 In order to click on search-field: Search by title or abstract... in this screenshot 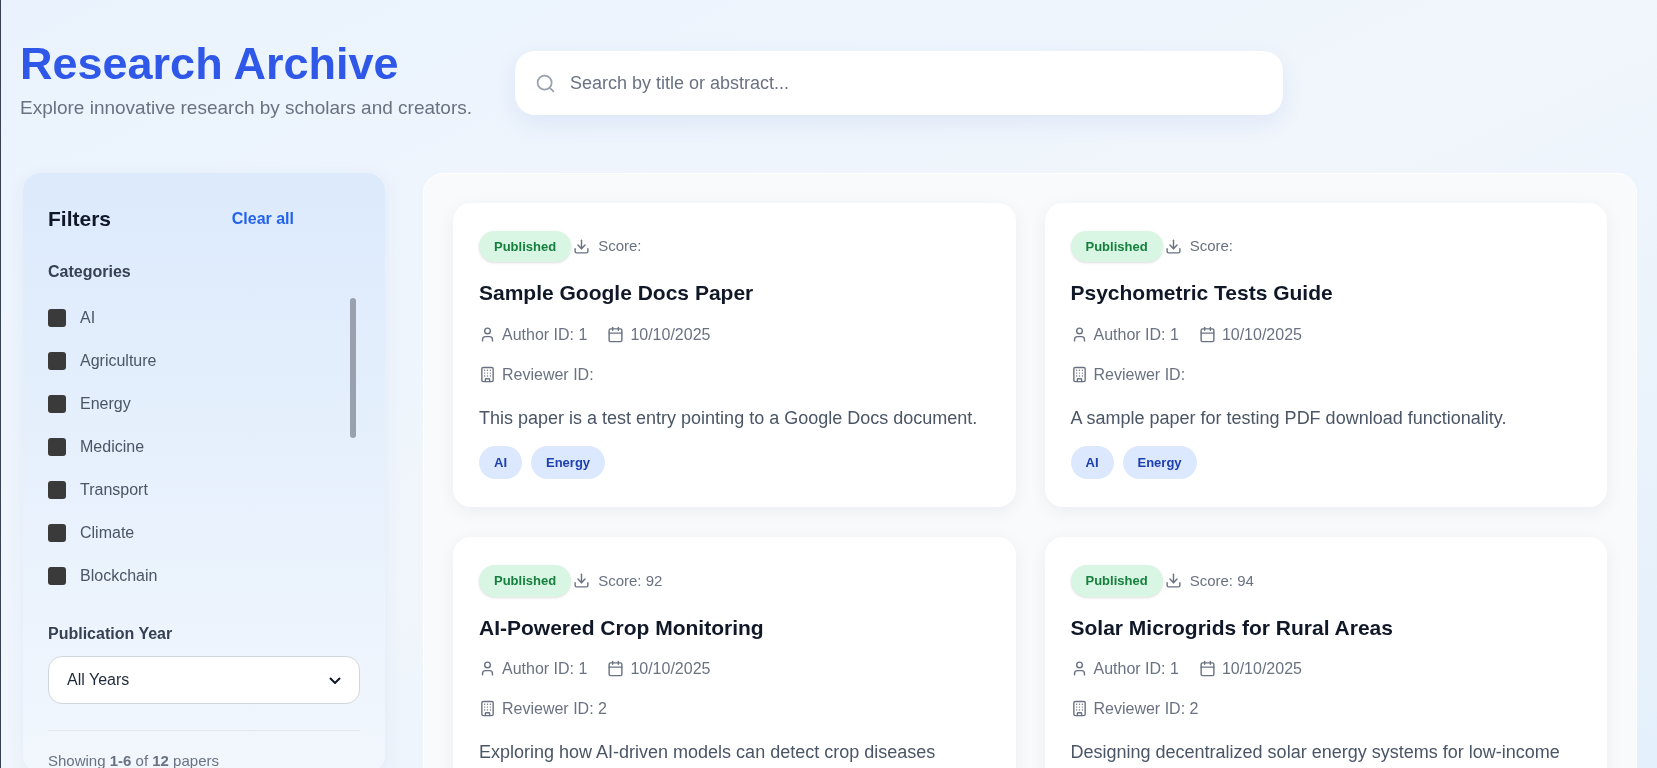, I will do `click(916, 83)`.